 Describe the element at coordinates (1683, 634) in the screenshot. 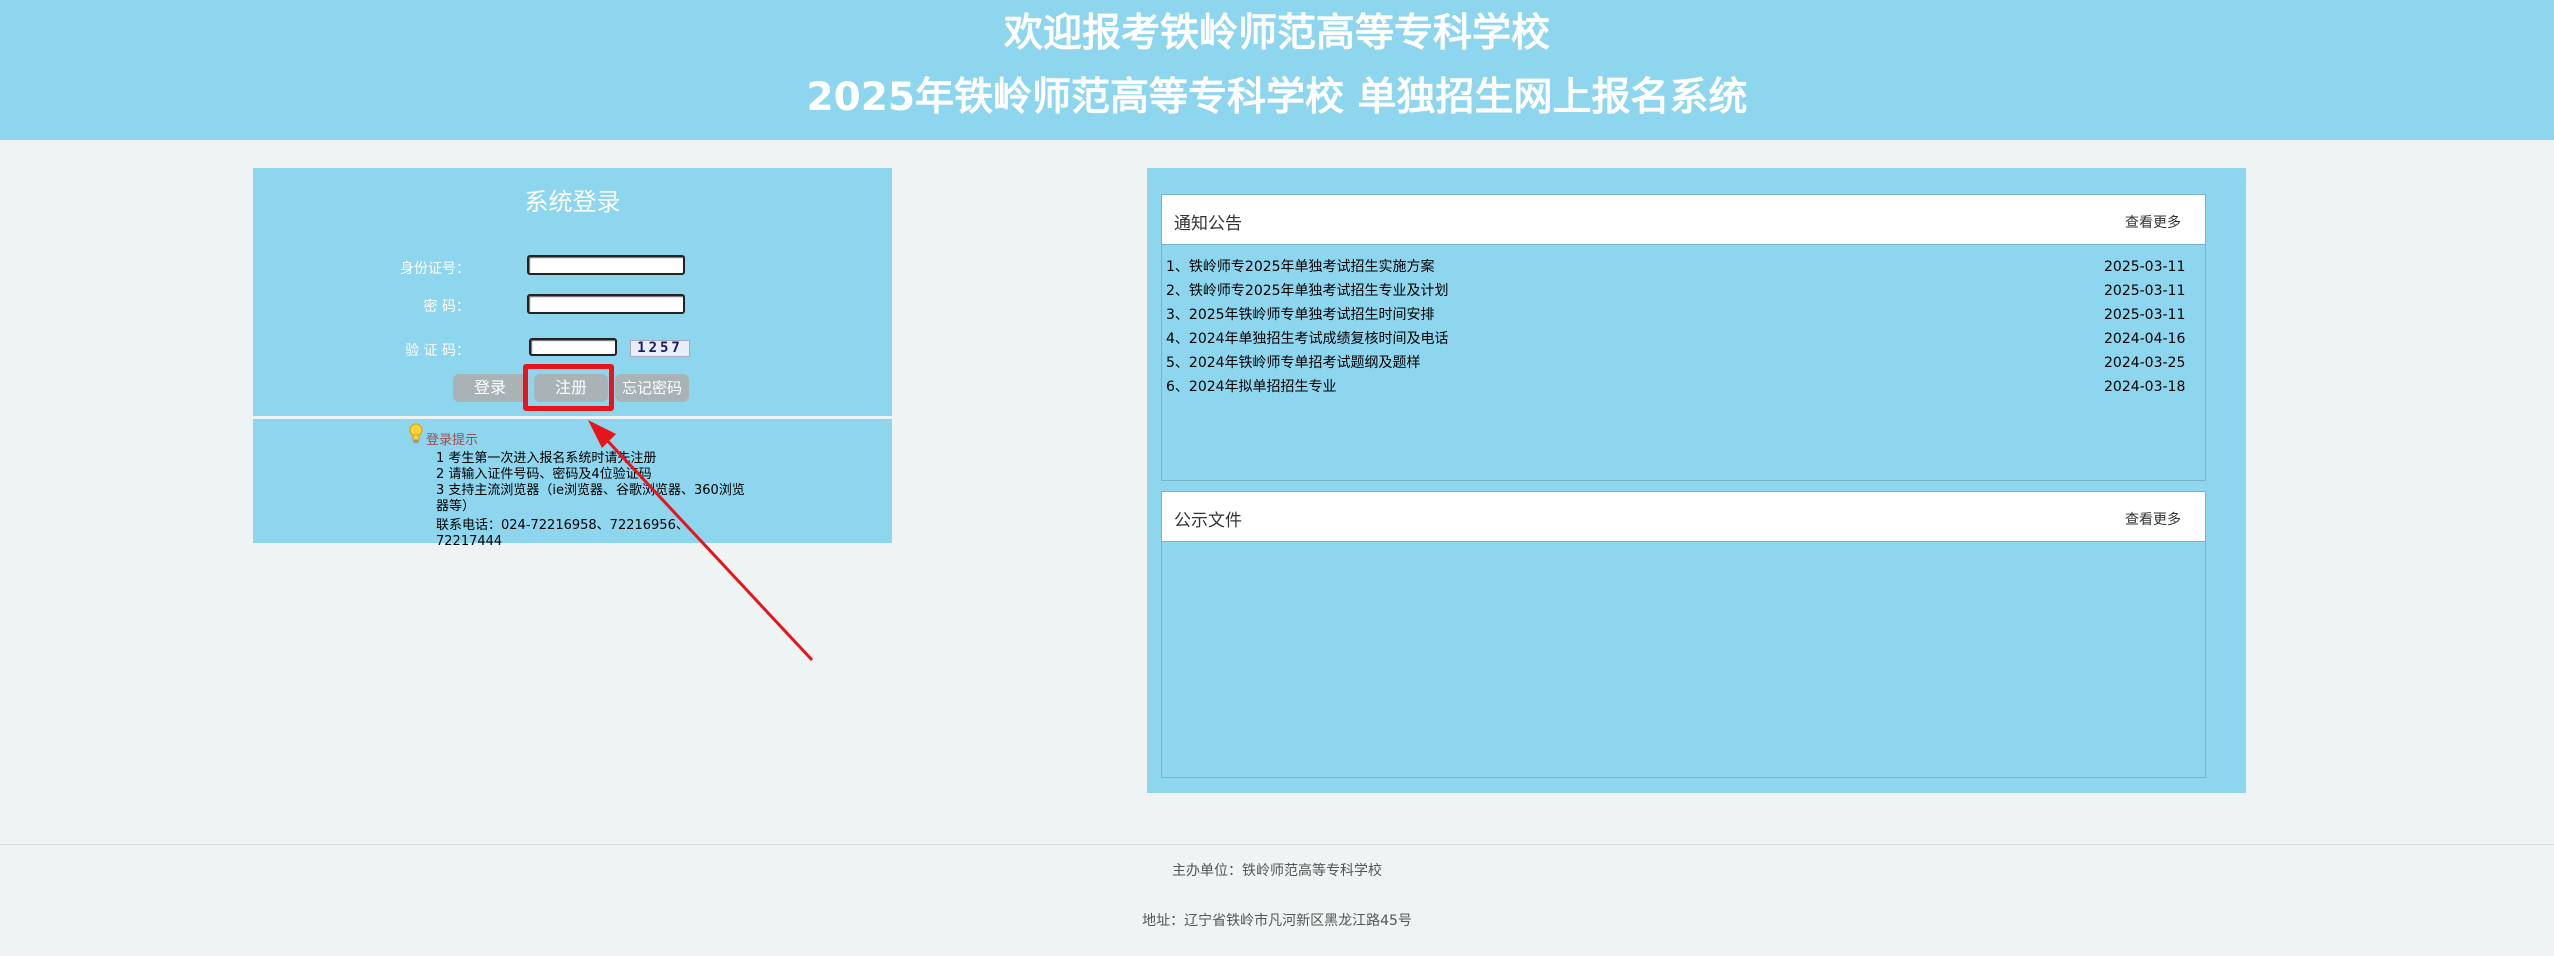

I see `public-files-section: 公示文件 查看更多` at that location.